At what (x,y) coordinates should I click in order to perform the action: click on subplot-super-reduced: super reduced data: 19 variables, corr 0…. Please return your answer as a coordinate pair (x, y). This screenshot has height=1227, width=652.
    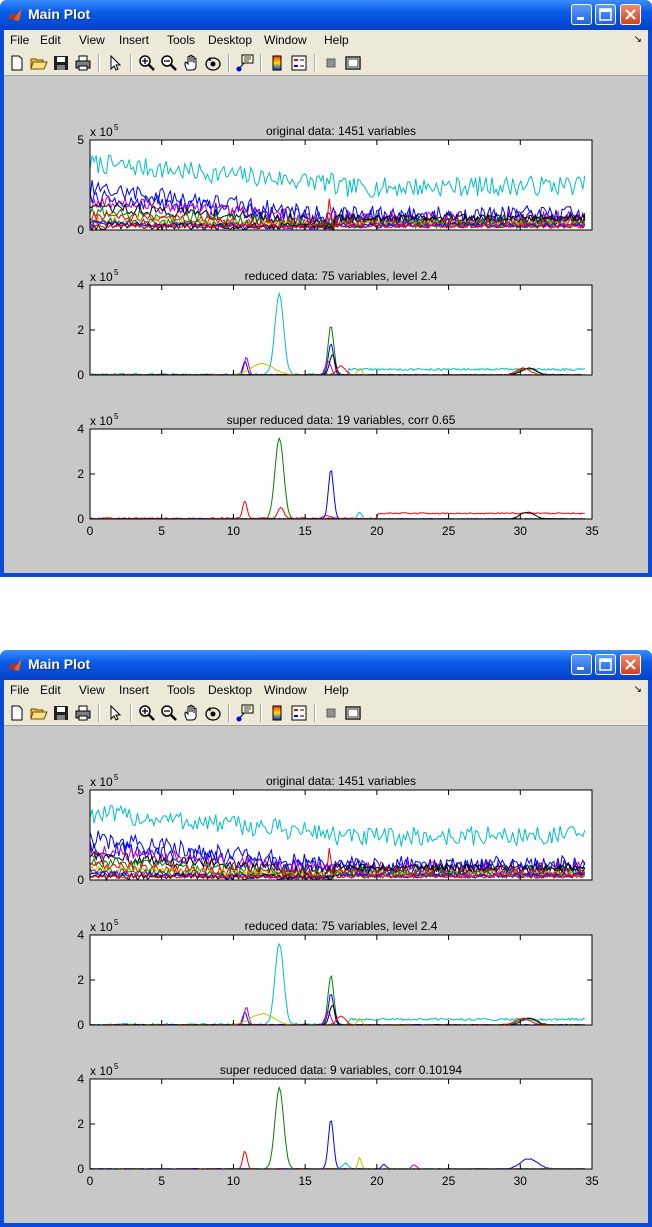
    Looking at the image, I should click on (338, 475).